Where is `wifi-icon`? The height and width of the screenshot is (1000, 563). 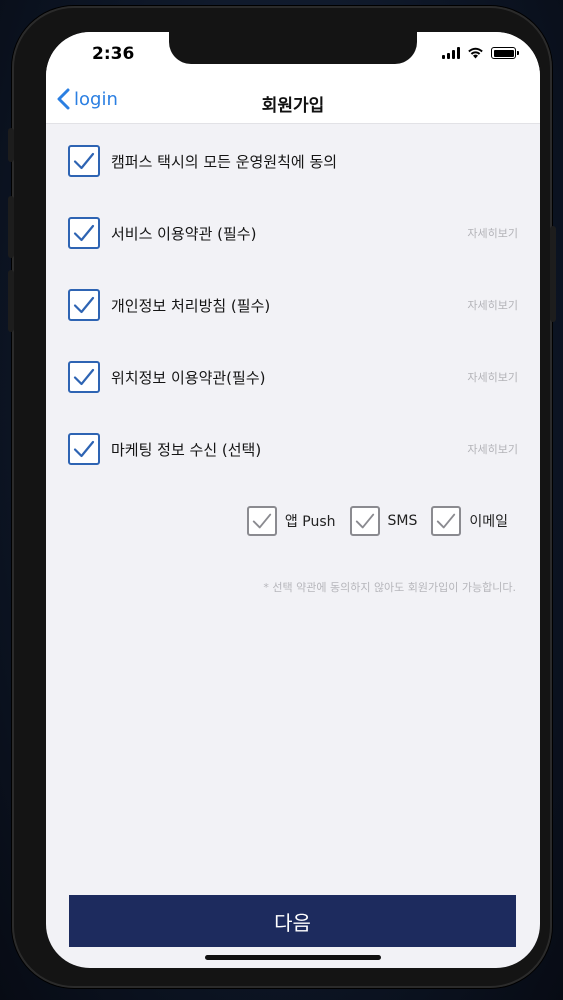 wifi-icon is located at coordinates (475, 53).